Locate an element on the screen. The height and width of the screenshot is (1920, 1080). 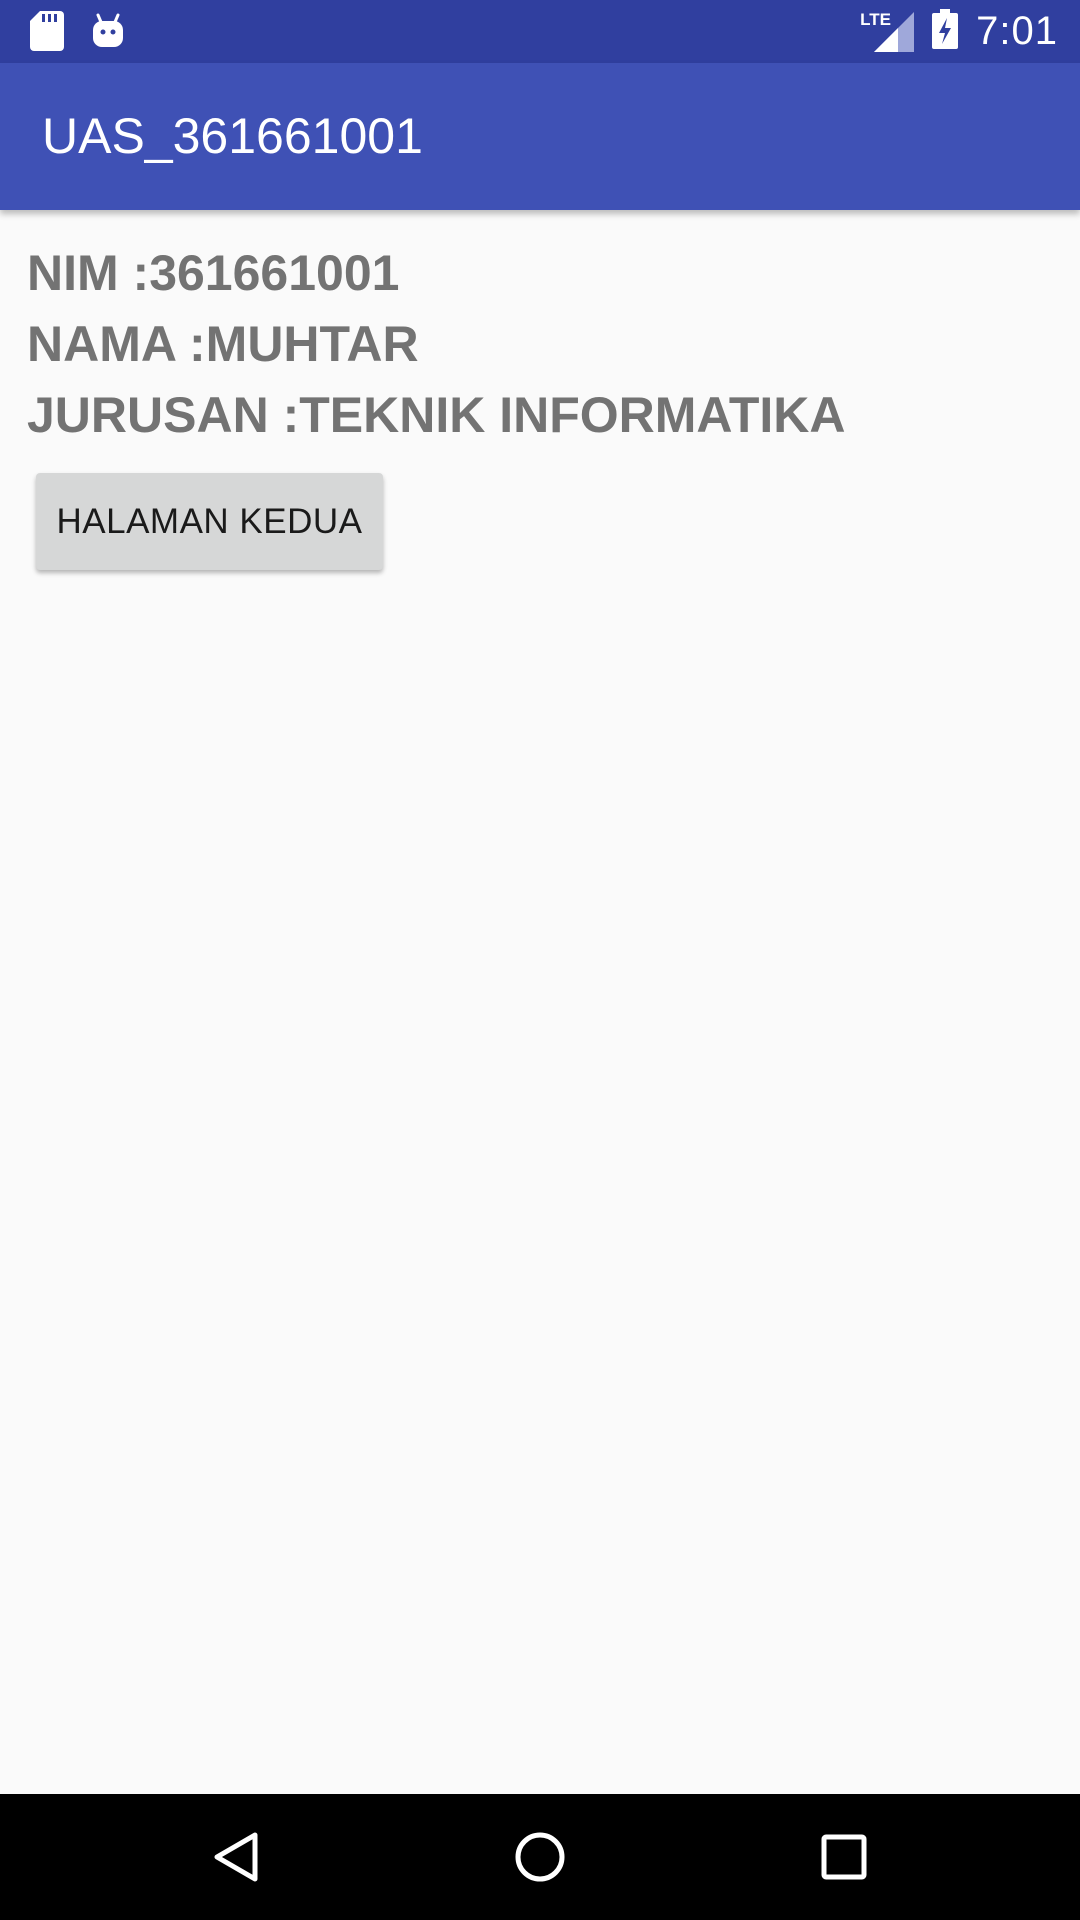
app-title: UAS_361661001 is located at coordinates (232, 136).